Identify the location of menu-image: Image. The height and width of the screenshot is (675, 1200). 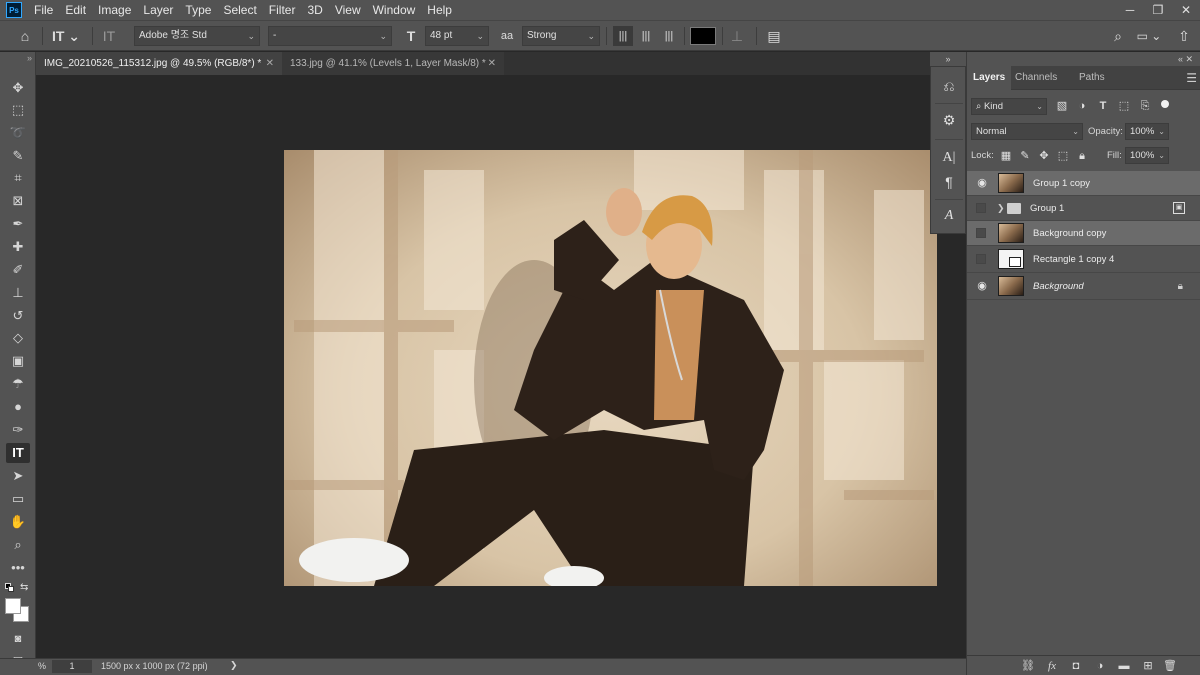
(114, 10).